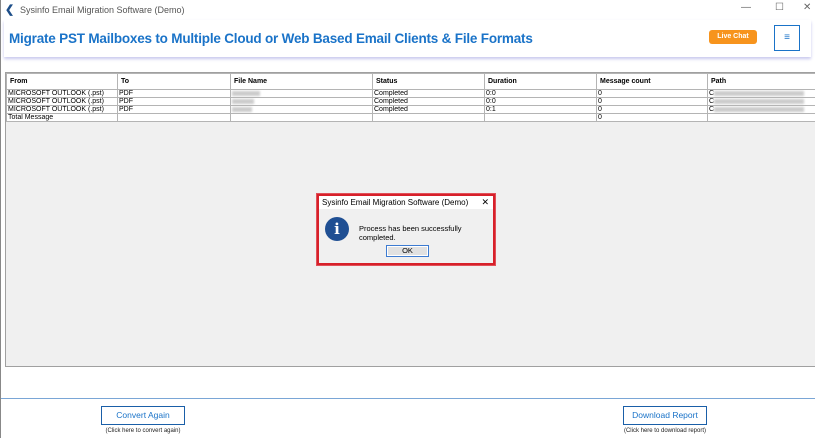 Image resolution: width=815 pixels, height=438 pixels. What do you see at coordinates (733, 37) in the screenshot?
I see `live-chat-button: Live Chat` at bounding box center [733, 37].